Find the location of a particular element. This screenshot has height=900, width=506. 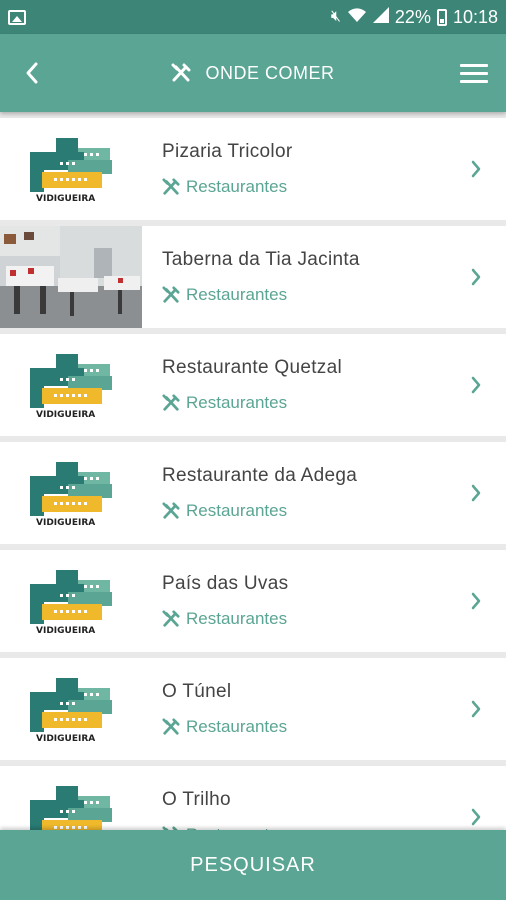

battery-percentage: 22% is located at coordinates (412, 16).